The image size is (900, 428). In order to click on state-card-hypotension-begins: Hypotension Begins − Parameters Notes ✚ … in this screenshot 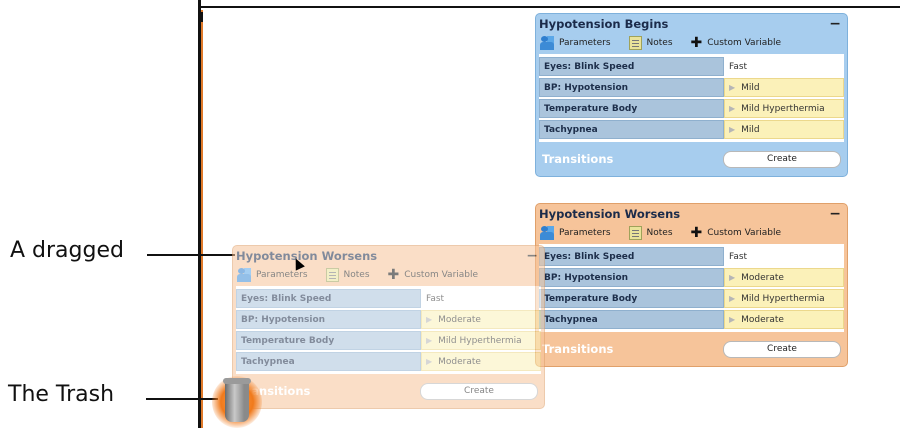, I will do `click(691, 95)`.